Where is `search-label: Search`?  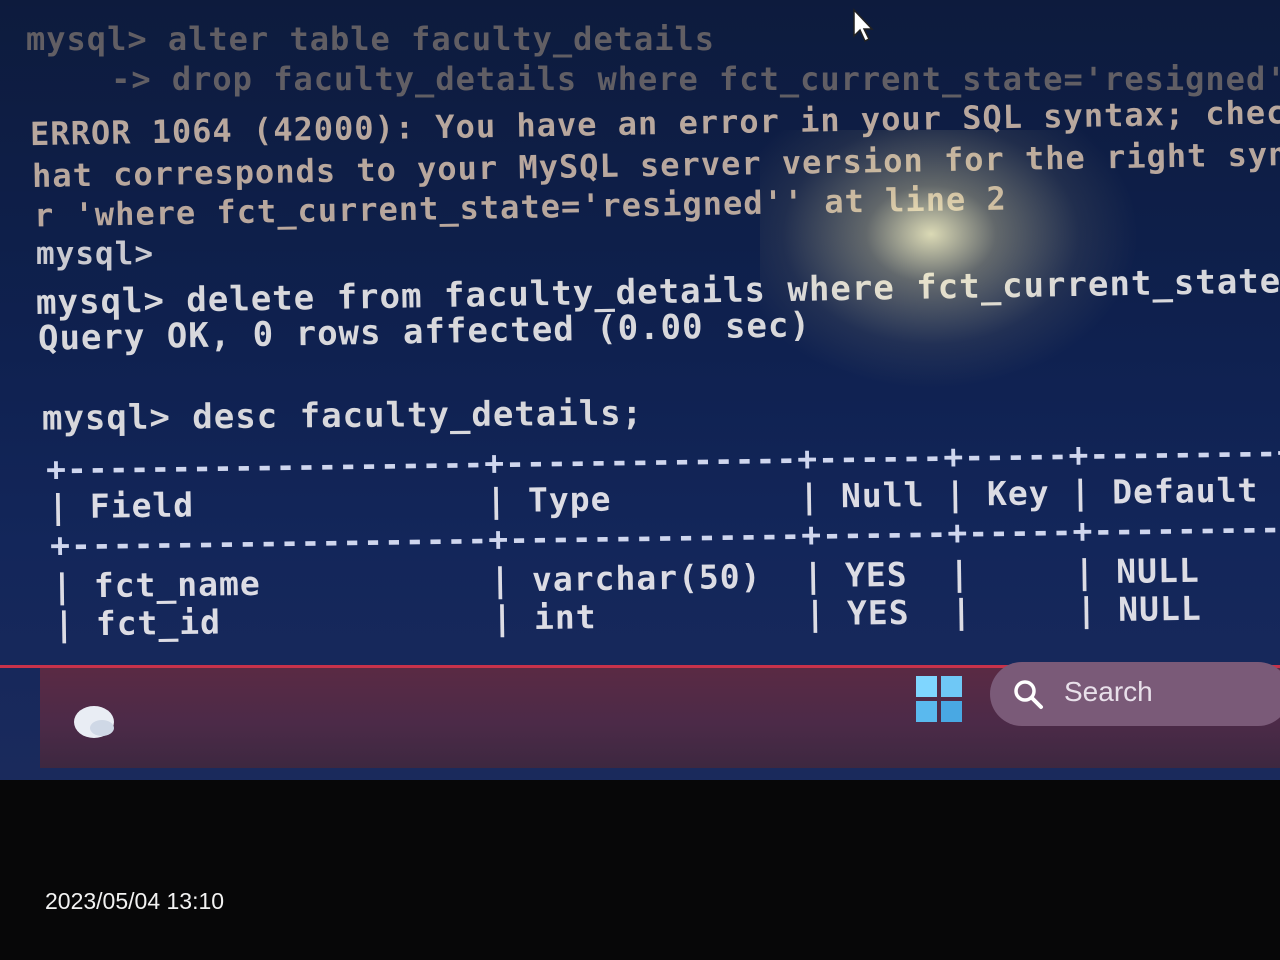
search-label: Search is located at coordinates (1108, 691).